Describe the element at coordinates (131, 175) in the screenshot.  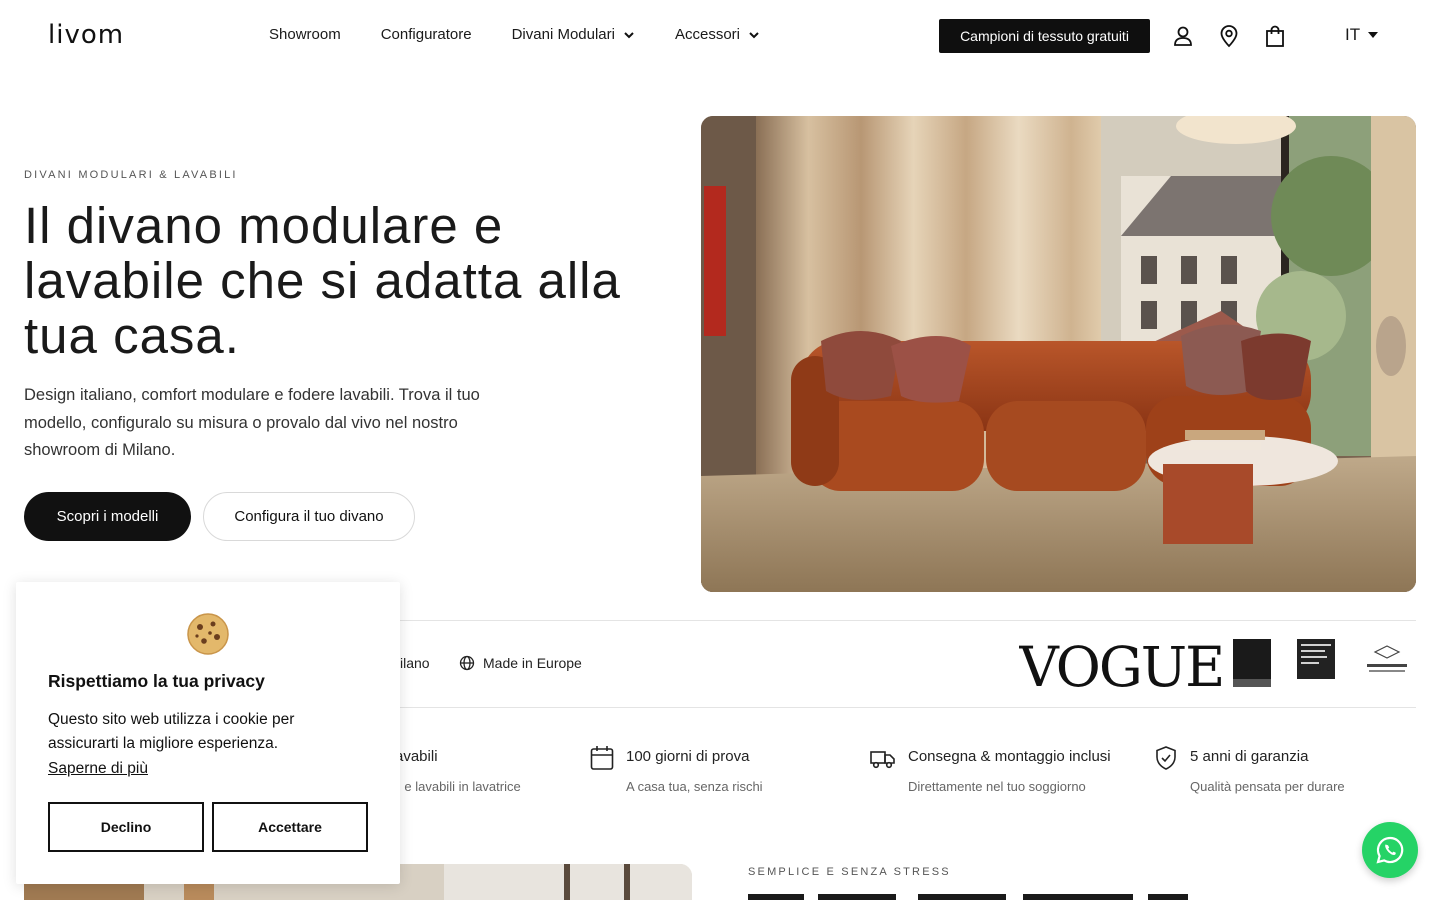
I see `hero-eyebrow: DIVANI MODULARI & LAVABILI` at that location.